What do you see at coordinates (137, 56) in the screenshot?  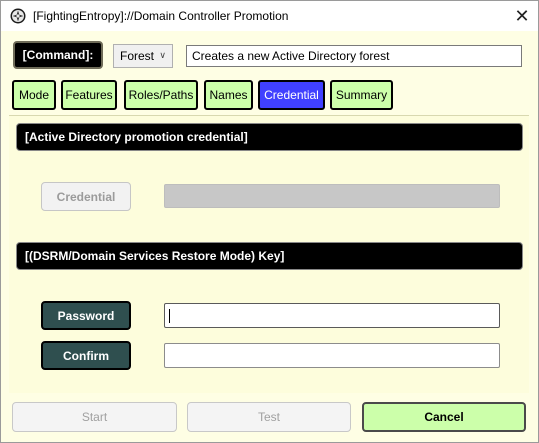 I see `command-selected-value: Forest` at bounding box center [137, 56].